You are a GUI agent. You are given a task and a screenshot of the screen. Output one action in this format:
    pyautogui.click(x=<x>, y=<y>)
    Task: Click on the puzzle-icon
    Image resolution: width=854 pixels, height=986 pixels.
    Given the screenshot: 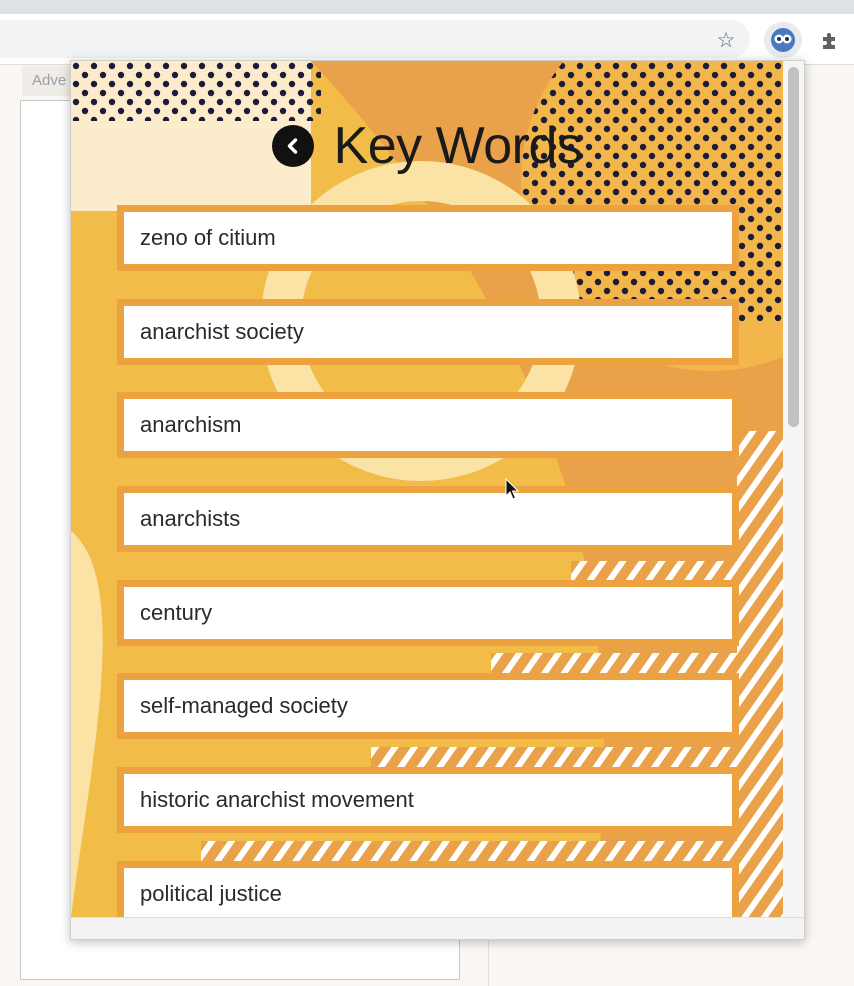 What is the action you would take?
    pyautogui.click(x=830, y=41)
    